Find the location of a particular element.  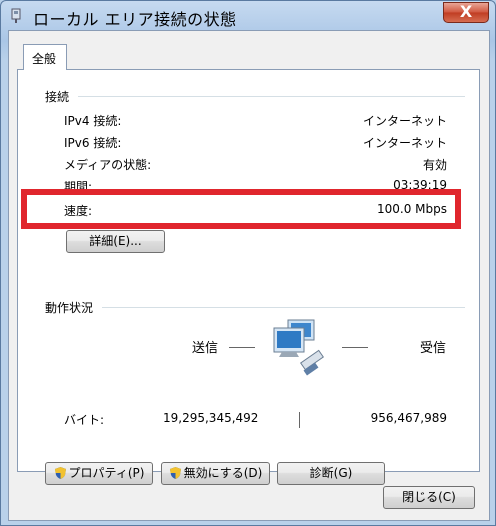

network-computers-icon is located at coordinates (299, 347).